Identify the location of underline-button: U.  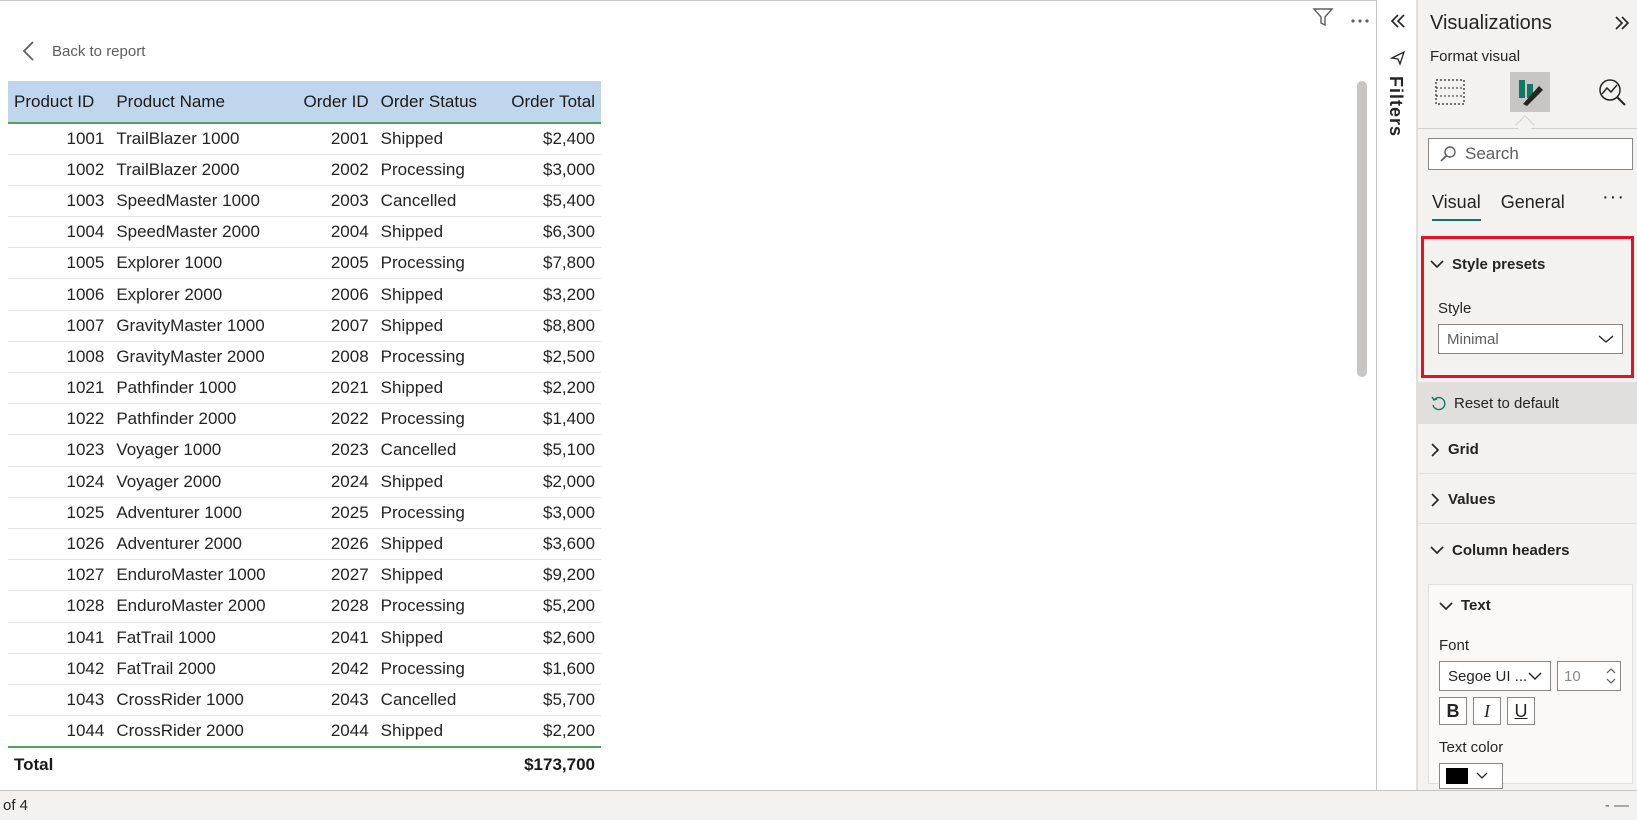
(1521, 711).